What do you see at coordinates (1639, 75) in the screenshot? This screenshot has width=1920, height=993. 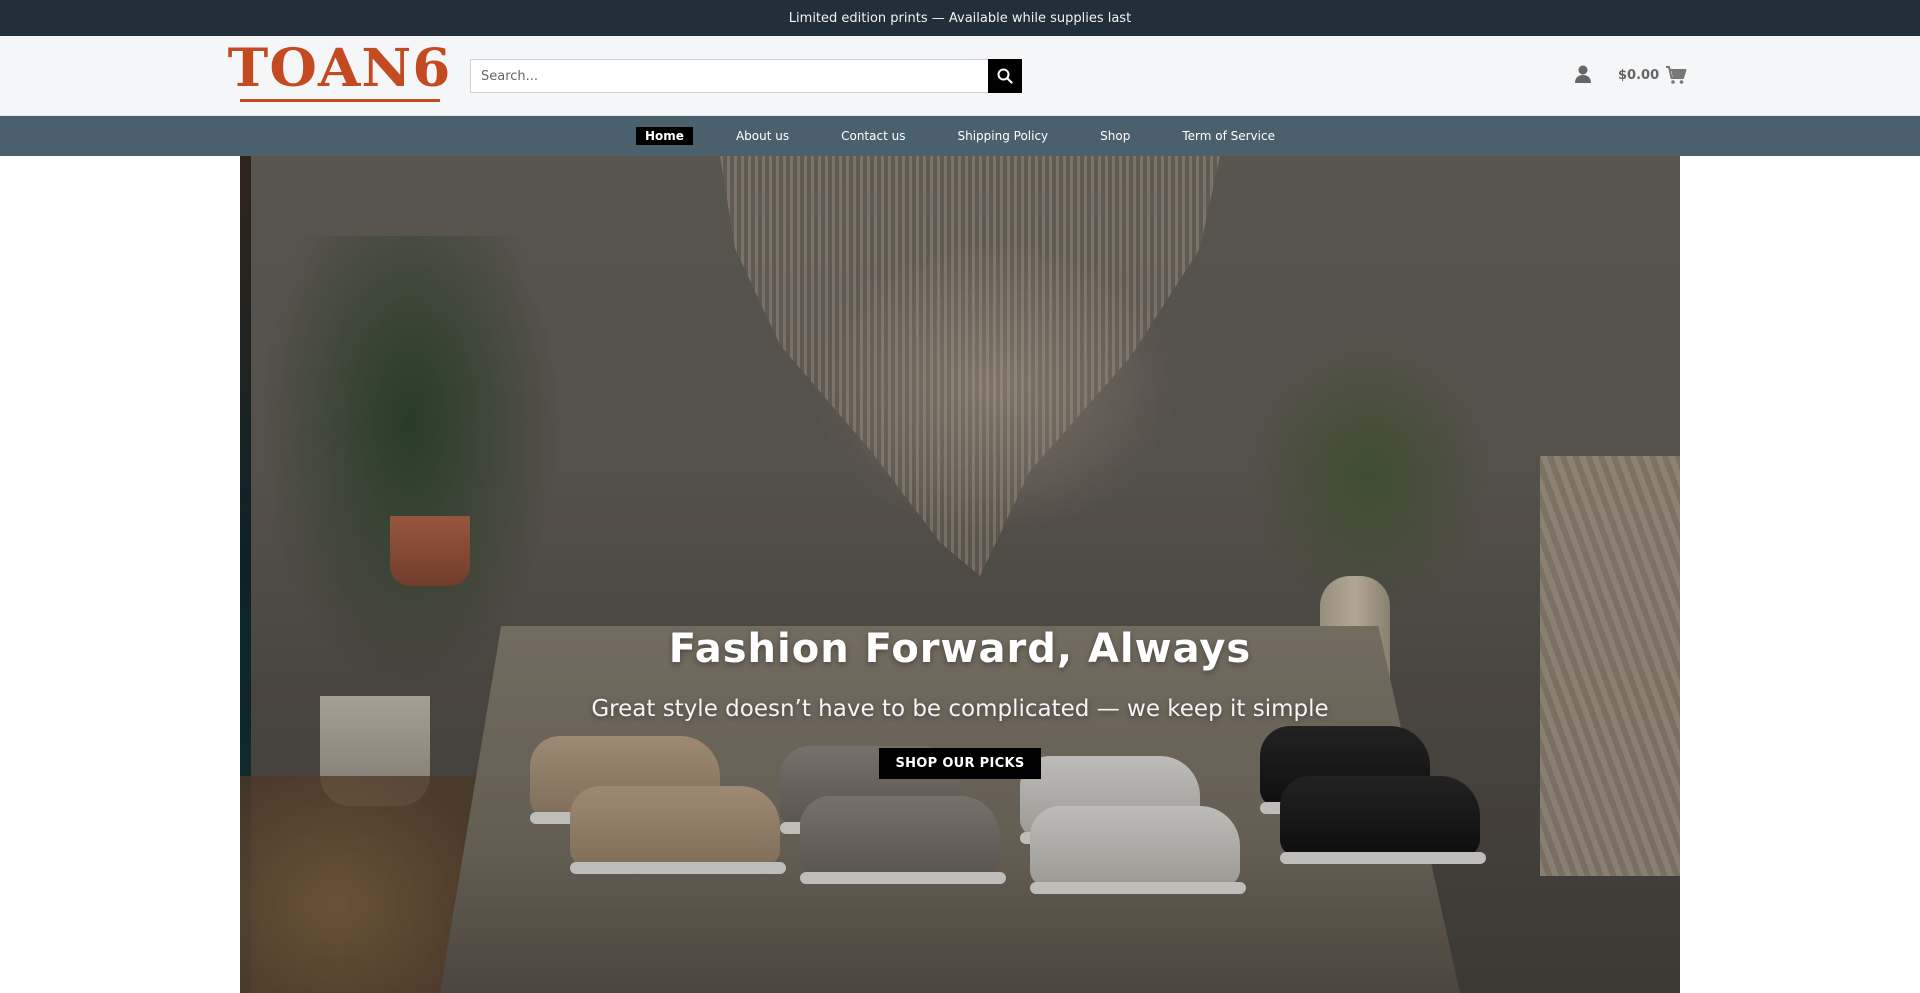 I see `cart-total: $0.00` at bounding box center [1639, 75].